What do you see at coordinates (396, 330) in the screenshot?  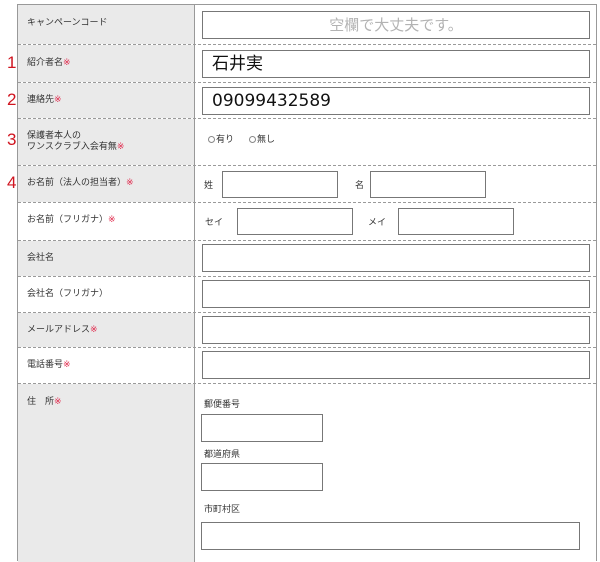 I see `email-input` at bounding box center [396, 330].